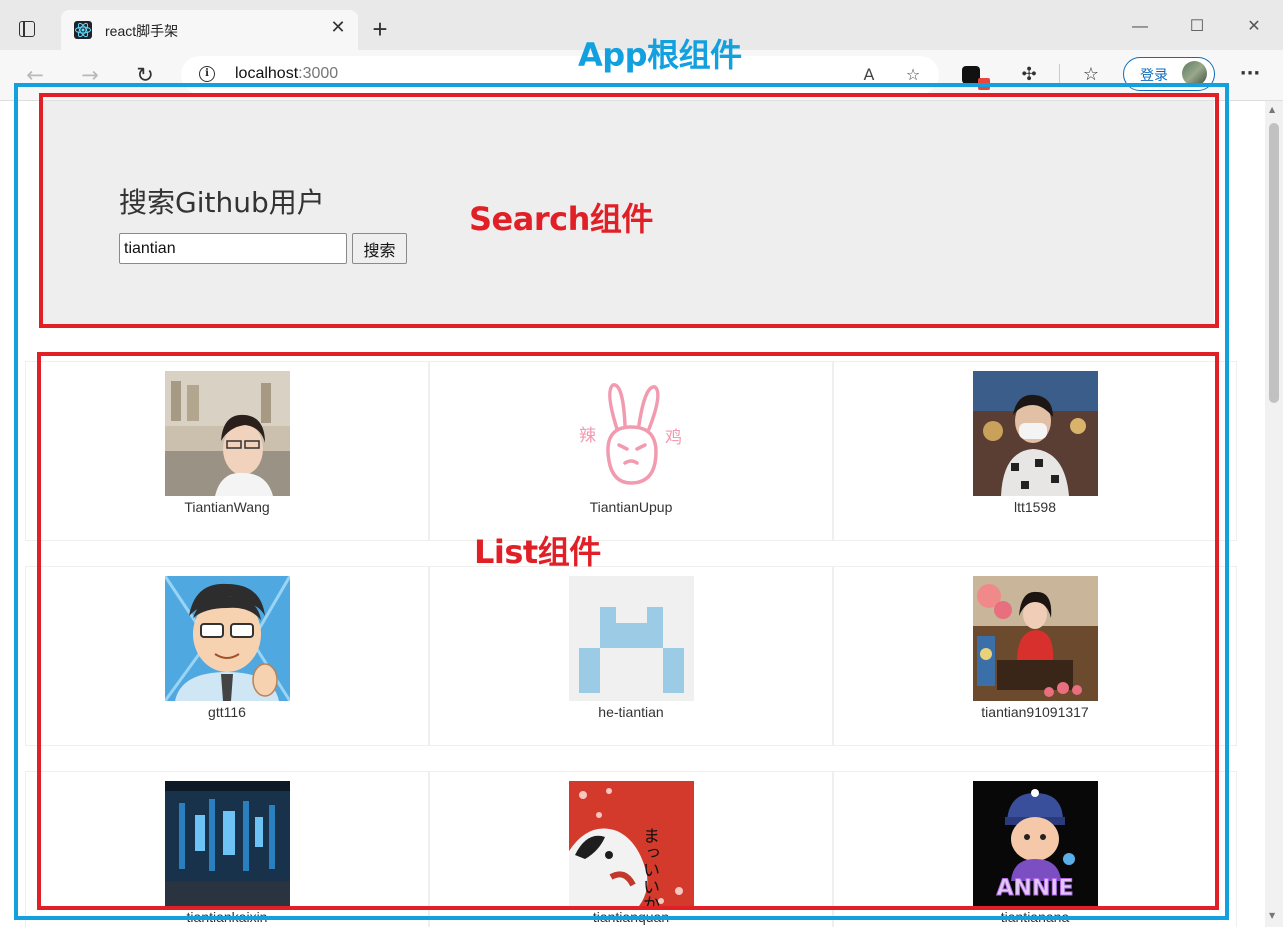  What do you see at coordinates (1035, 843) in the screenshot?
I see `user-avatar: ANNIE` at bounding box center [1035, 843].